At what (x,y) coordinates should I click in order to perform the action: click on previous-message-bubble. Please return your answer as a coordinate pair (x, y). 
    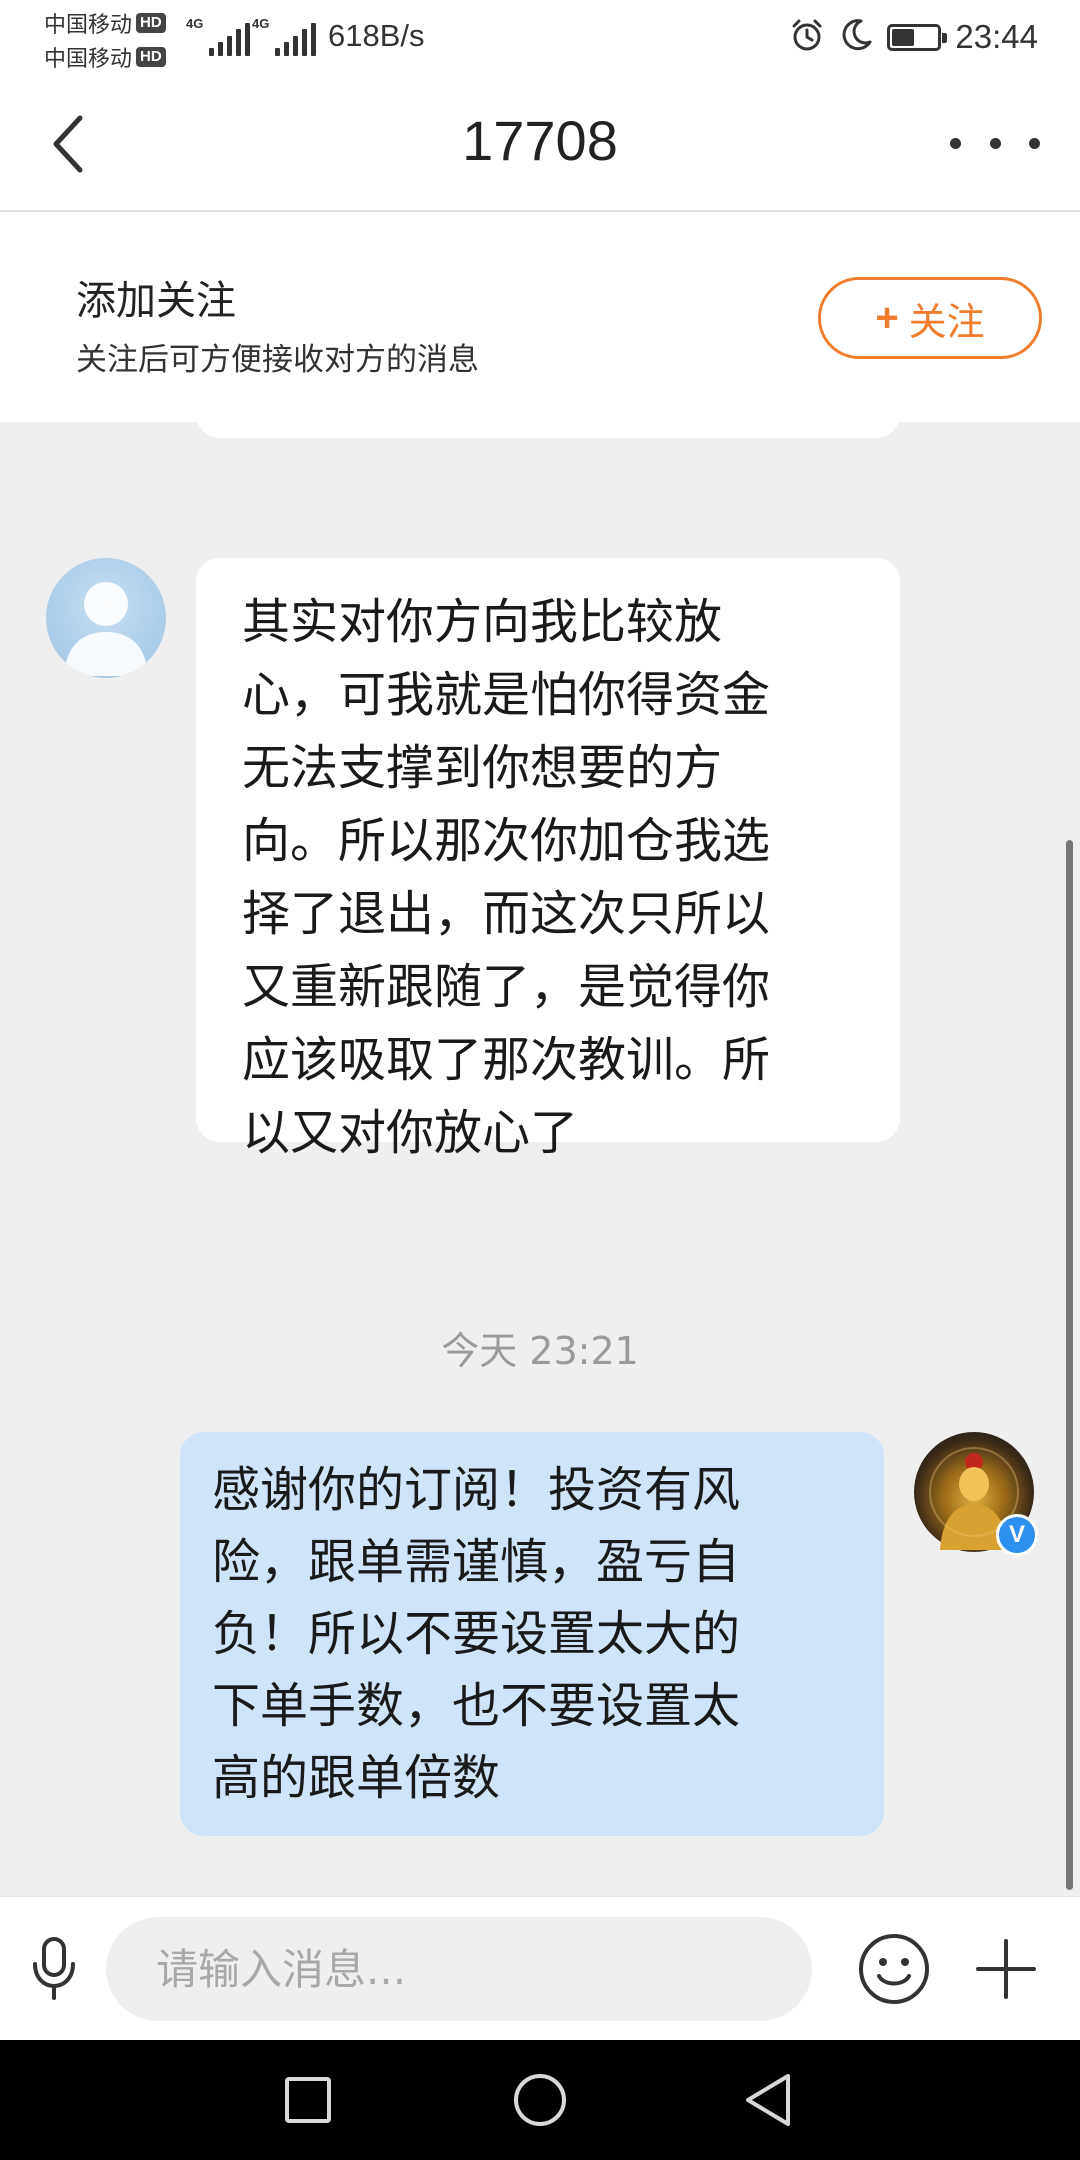
    Looking at the image, I should click on (548, 430).